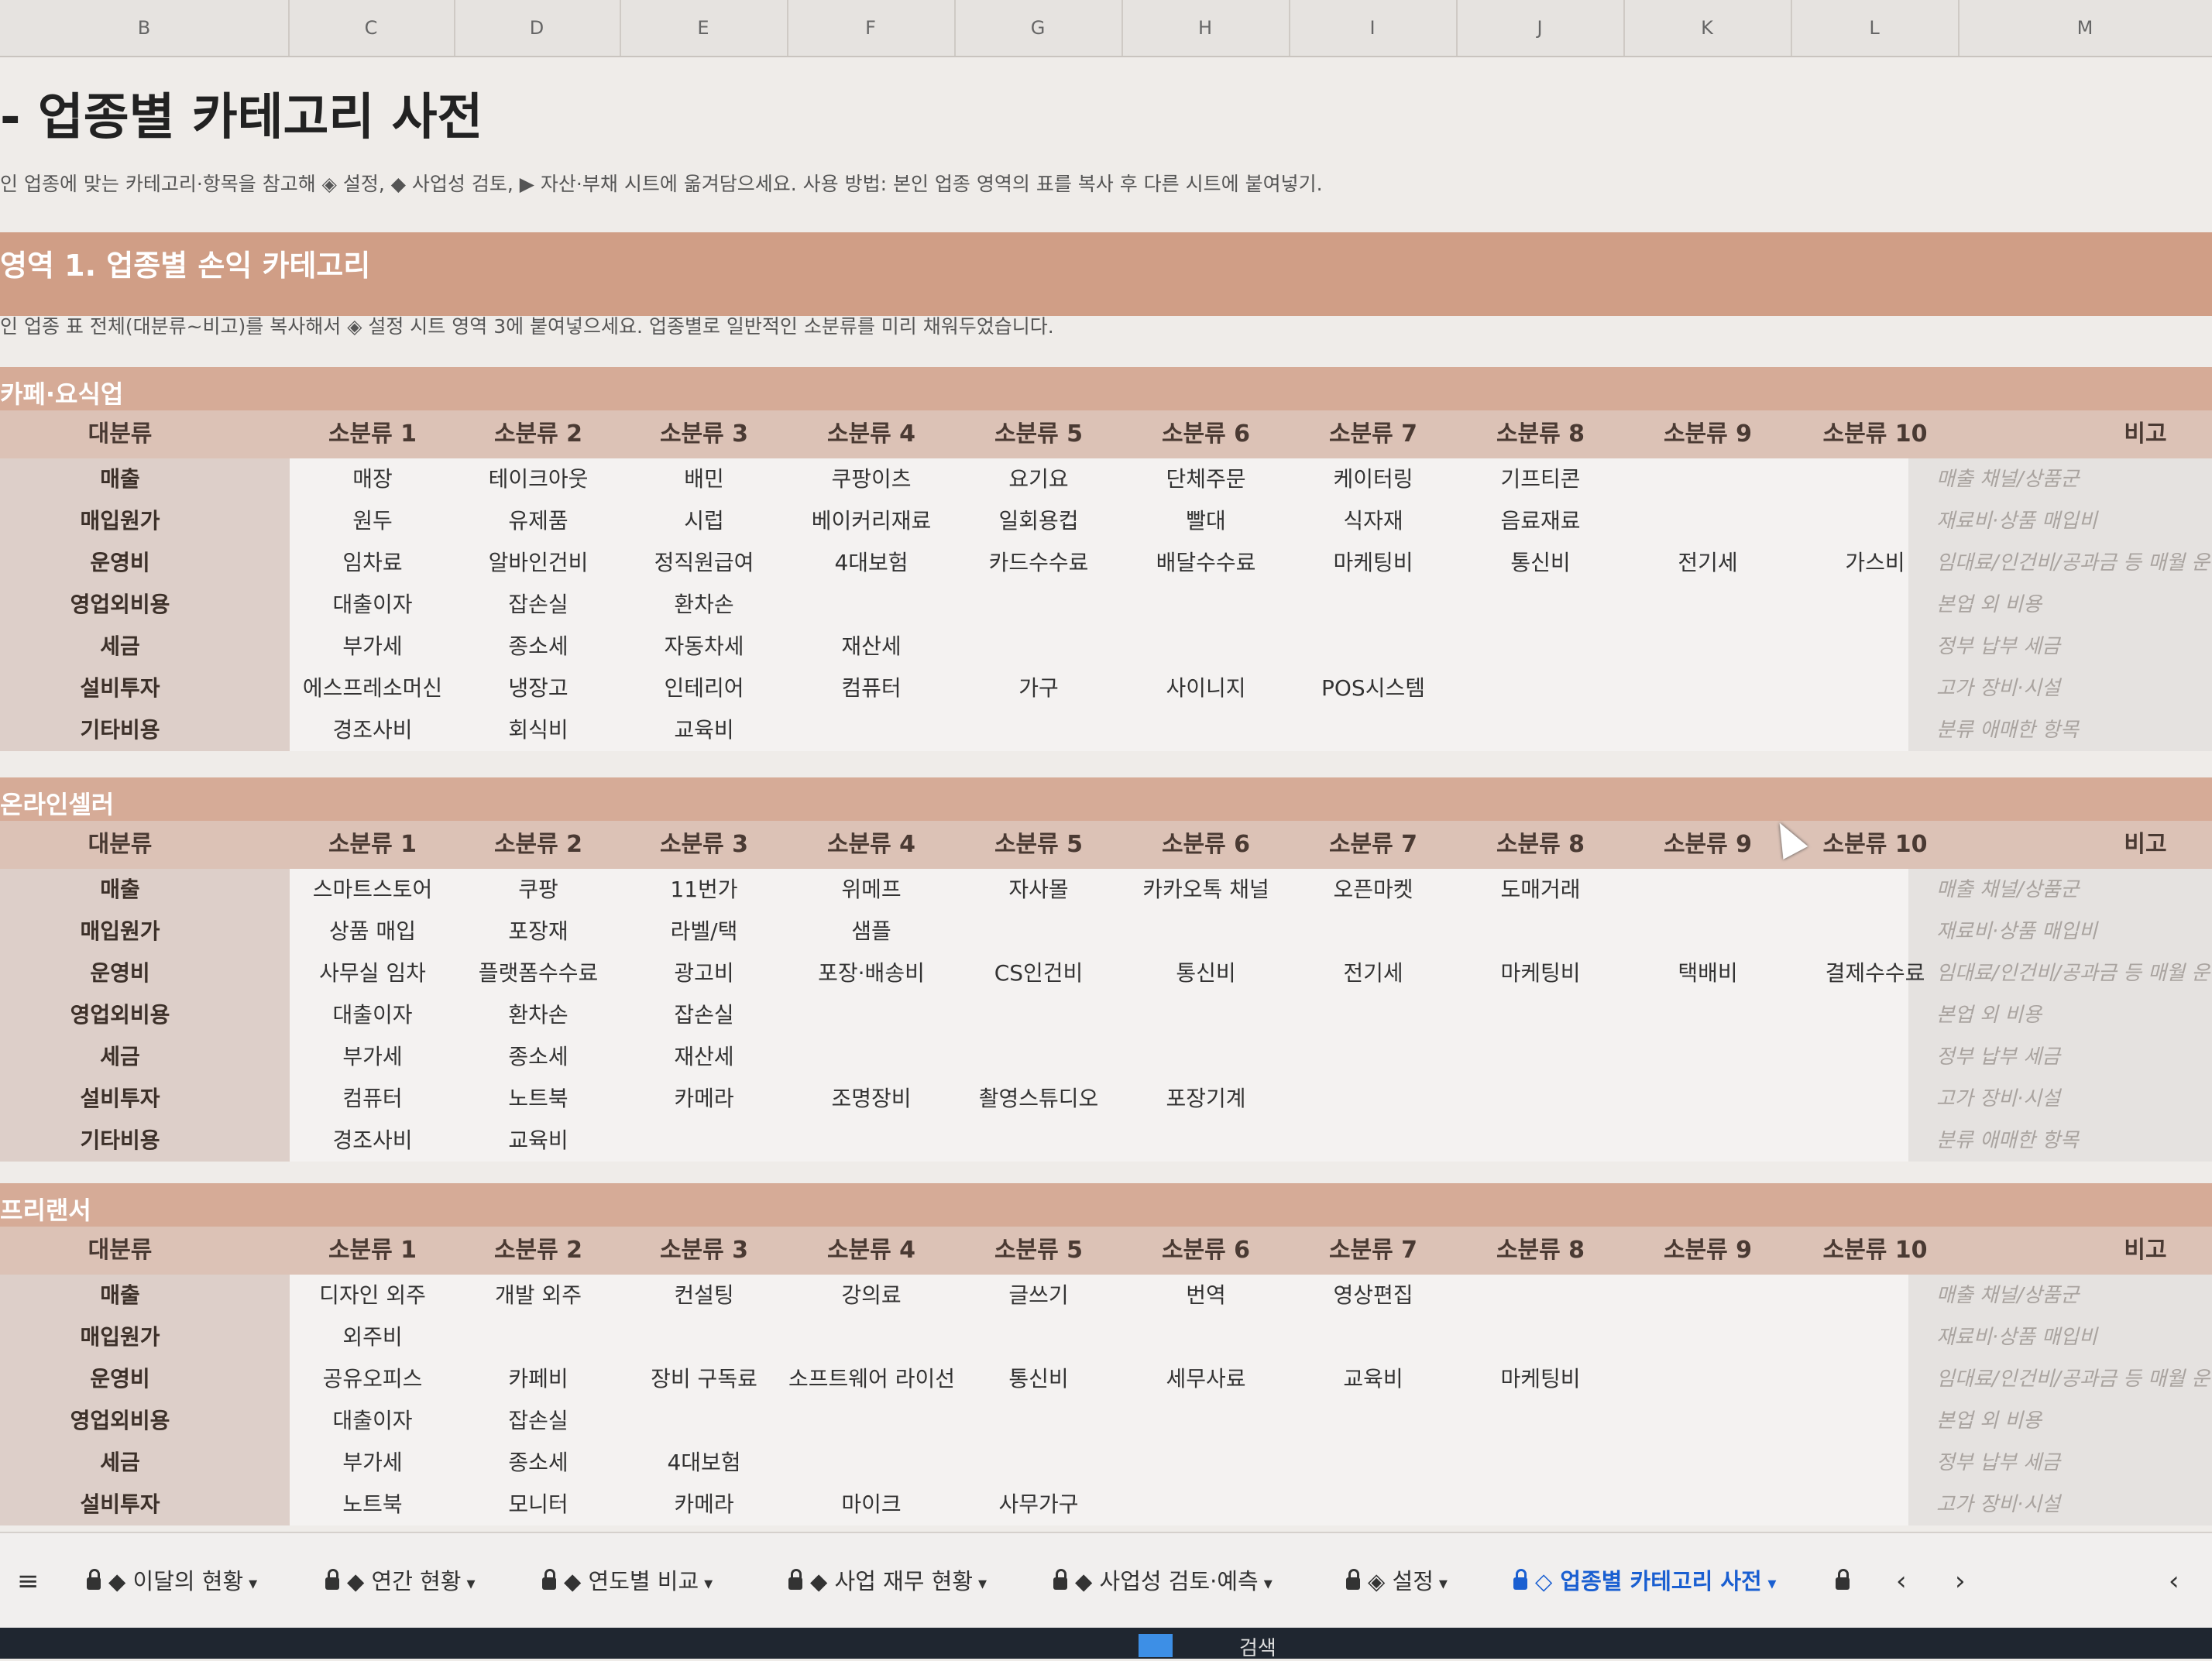  Describe the element at coordinates (1540, 28) in the screenshot. I see `column-header-j: J` at that location.